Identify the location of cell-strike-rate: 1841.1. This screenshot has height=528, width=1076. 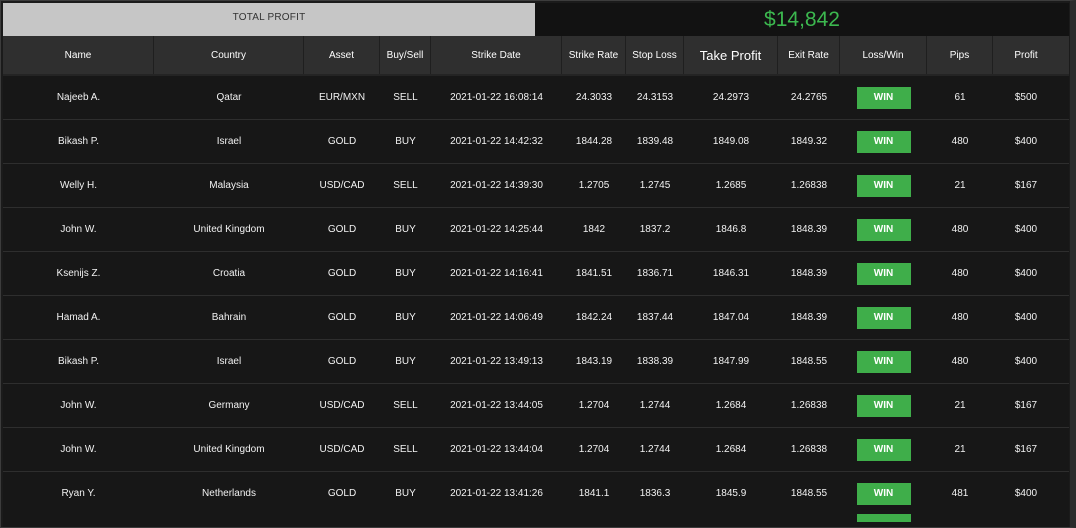
(594, 493).